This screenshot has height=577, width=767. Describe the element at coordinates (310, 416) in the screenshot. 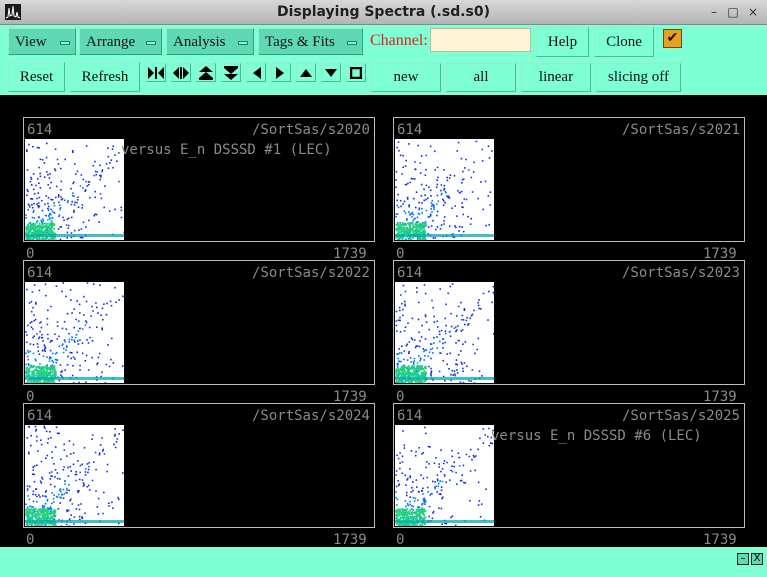

I see `spectrum-name: /SortSas/s2024` at that location.